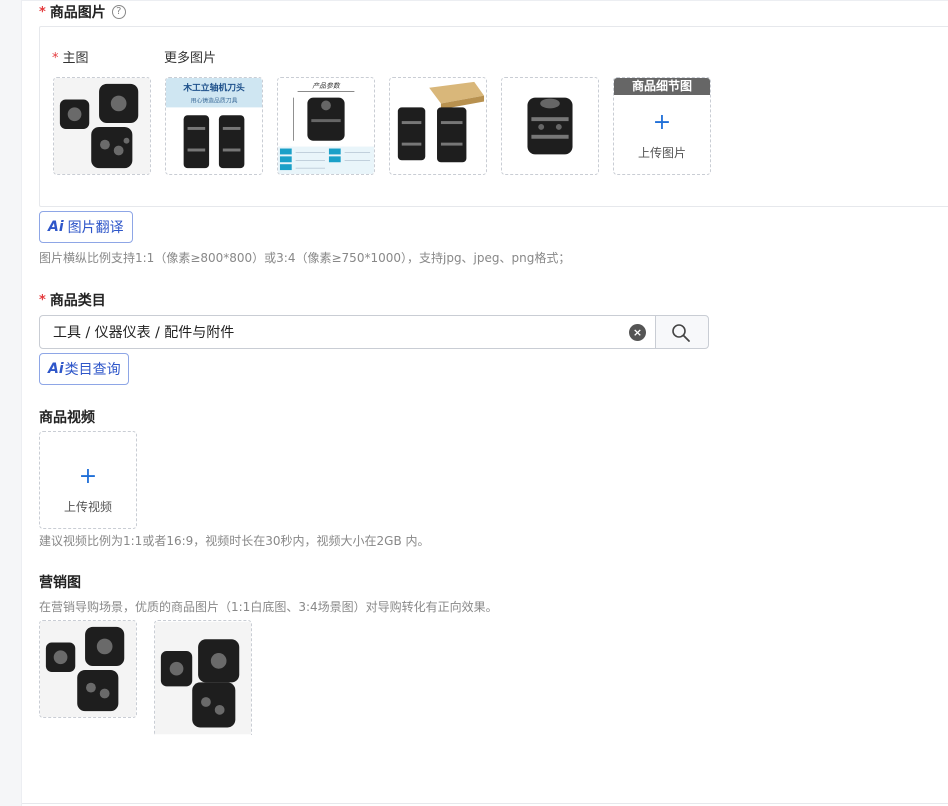 The image size is (948, 806). Describe the element at coordinates (662, 86) in the screenshot. I see `detail-image-header: 商品细节图` at that location.